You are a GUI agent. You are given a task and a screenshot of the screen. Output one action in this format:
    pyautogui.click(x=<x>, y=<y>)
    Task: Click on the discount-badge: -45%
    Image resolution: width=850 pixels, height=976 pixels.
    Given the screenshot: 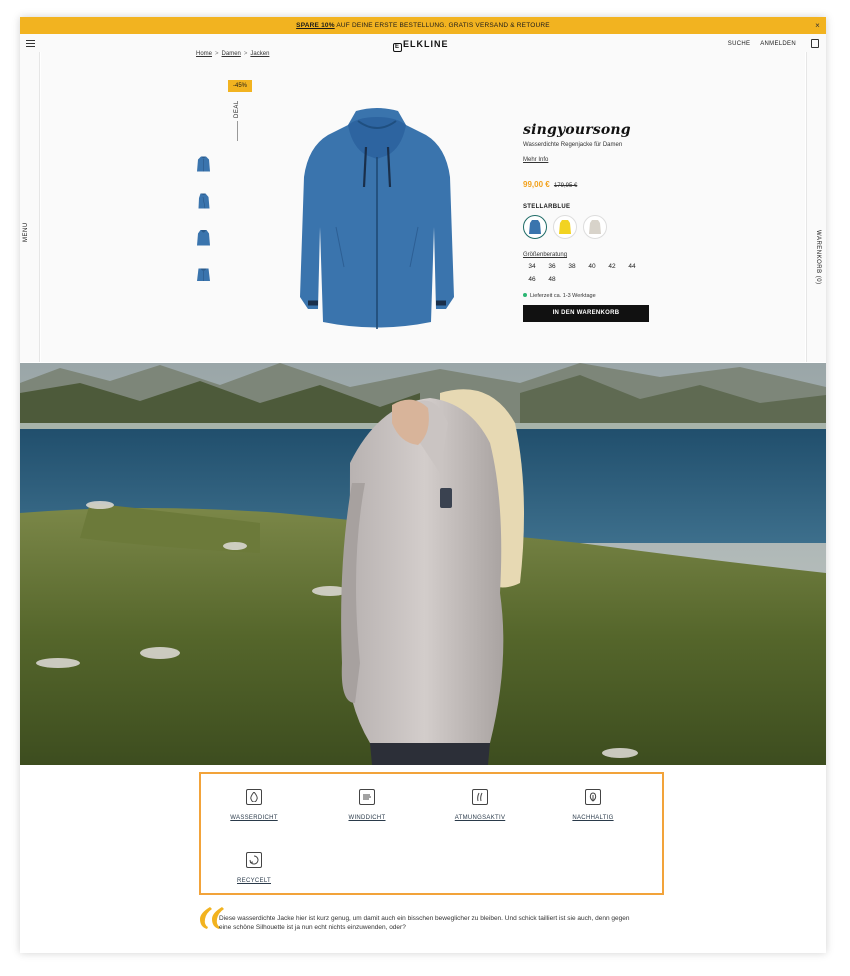 What is the action you would take?
    pyautogui.click(x=240, y=86)
    